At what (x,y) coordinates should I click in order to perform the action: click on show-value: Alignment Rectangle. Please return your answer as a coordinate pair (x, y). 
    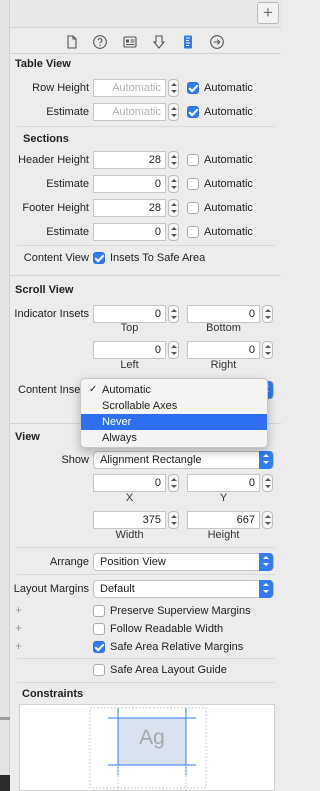
    Looking at the image, I should click on (151, 460).